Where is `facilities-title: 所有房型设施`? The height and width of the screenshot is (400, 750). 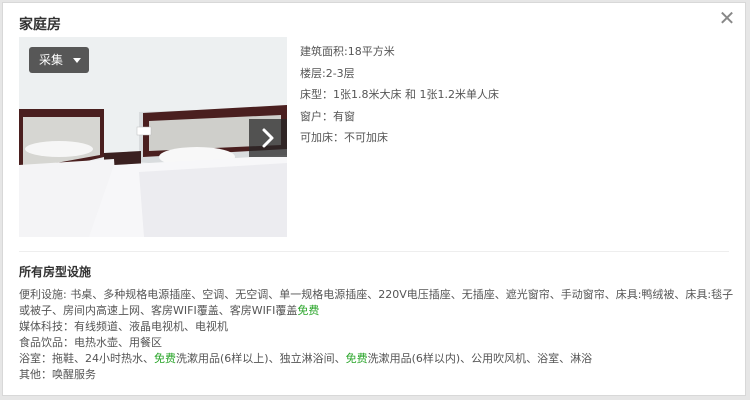 facilities-title: 所有房型设施 is located at coordinates (55, 272).